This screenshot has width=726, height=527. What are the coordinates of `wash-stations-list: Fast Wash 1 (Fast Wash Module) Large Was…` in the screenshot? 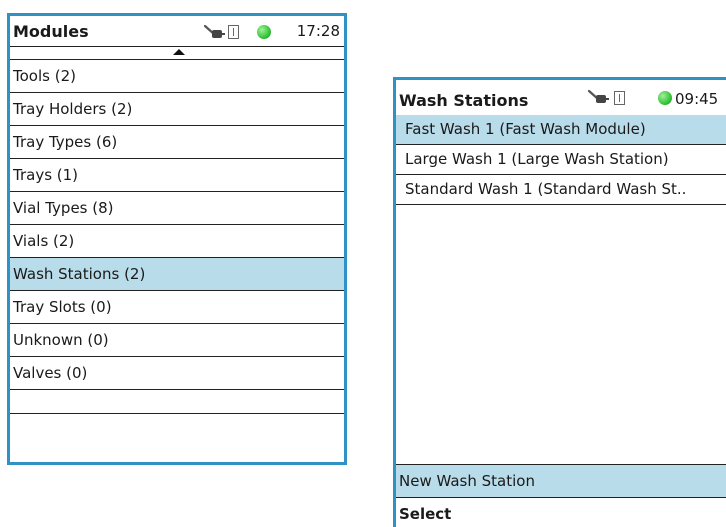 It's located at (561, 160).